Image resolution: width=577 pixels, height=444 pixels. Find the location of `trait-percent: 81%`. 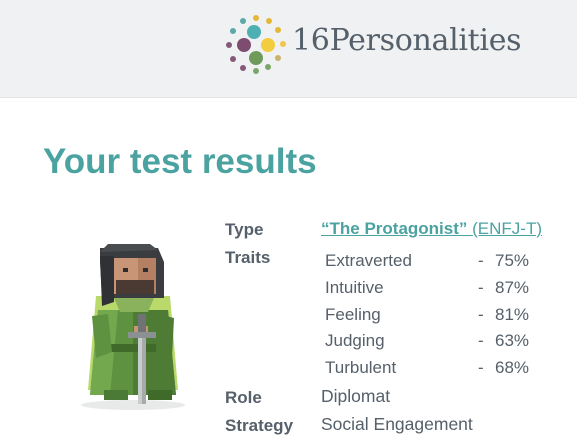

trait-percent: 81% is located at coordinates (512, 314).